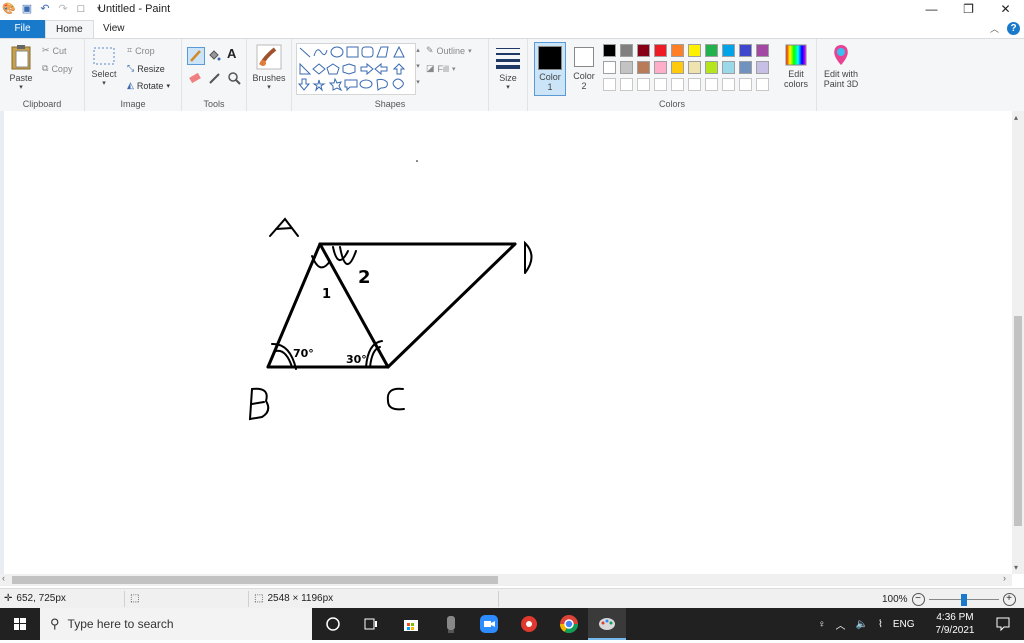 This screenshot has width=1024, height=643. What do you see at coordinates (411, 624) in the screenshot?
I see `store-icon` at bounding box center [411, 624].